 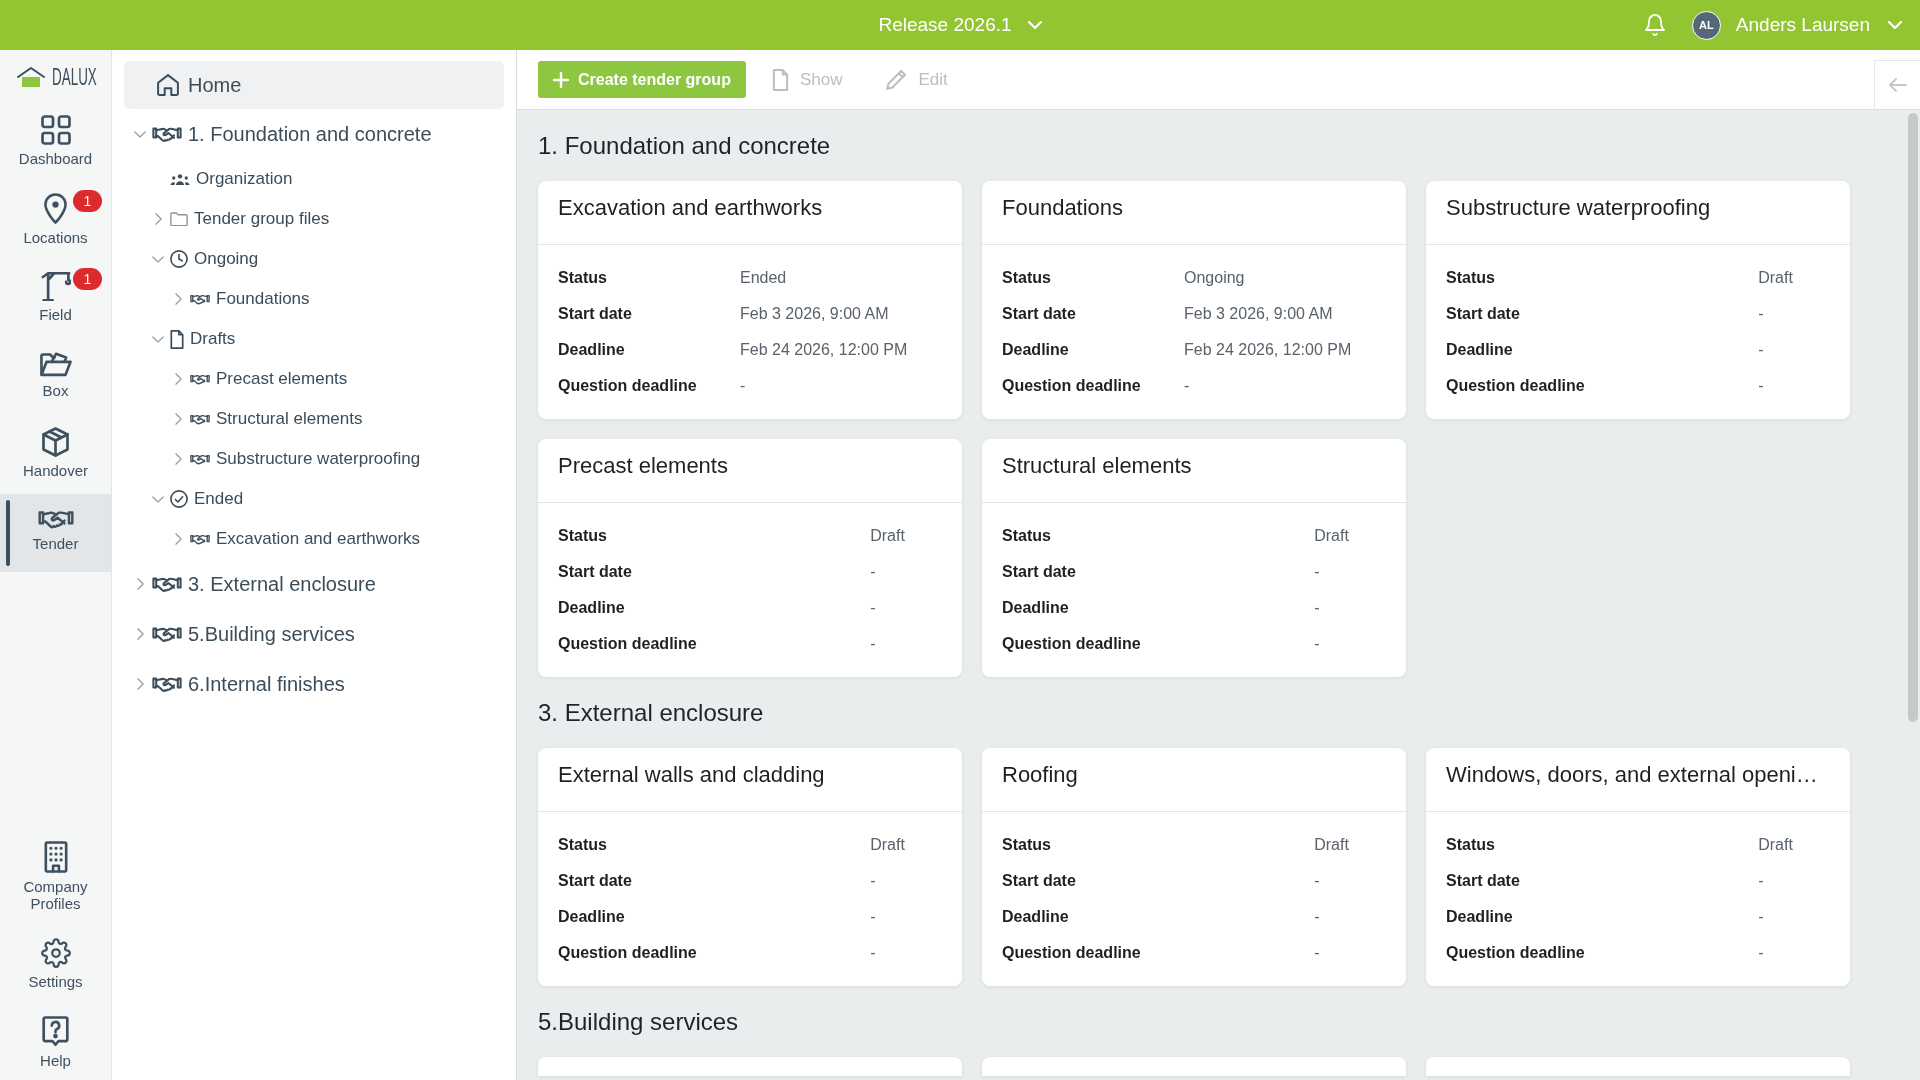 What do you see at coordinates (55, 533) in the screenshot?
I see `nav-item: Tender` at bounding box center [55, 533].